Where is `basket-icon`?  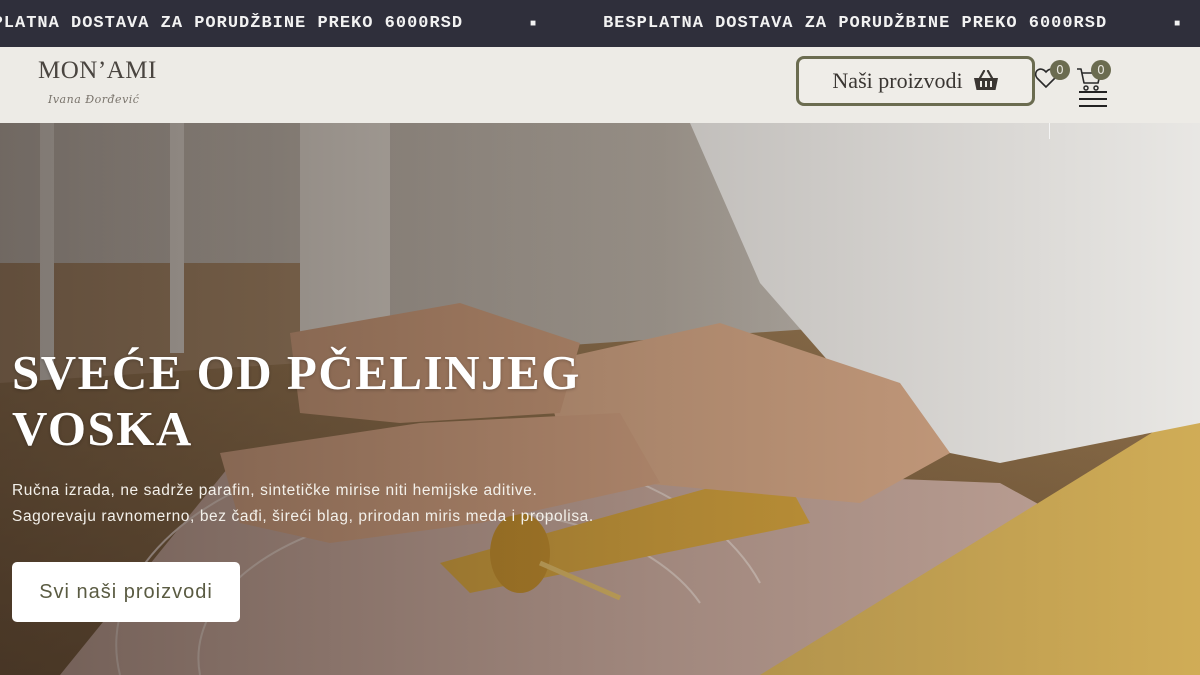
basket-icon is located at coordinates (985, 80).